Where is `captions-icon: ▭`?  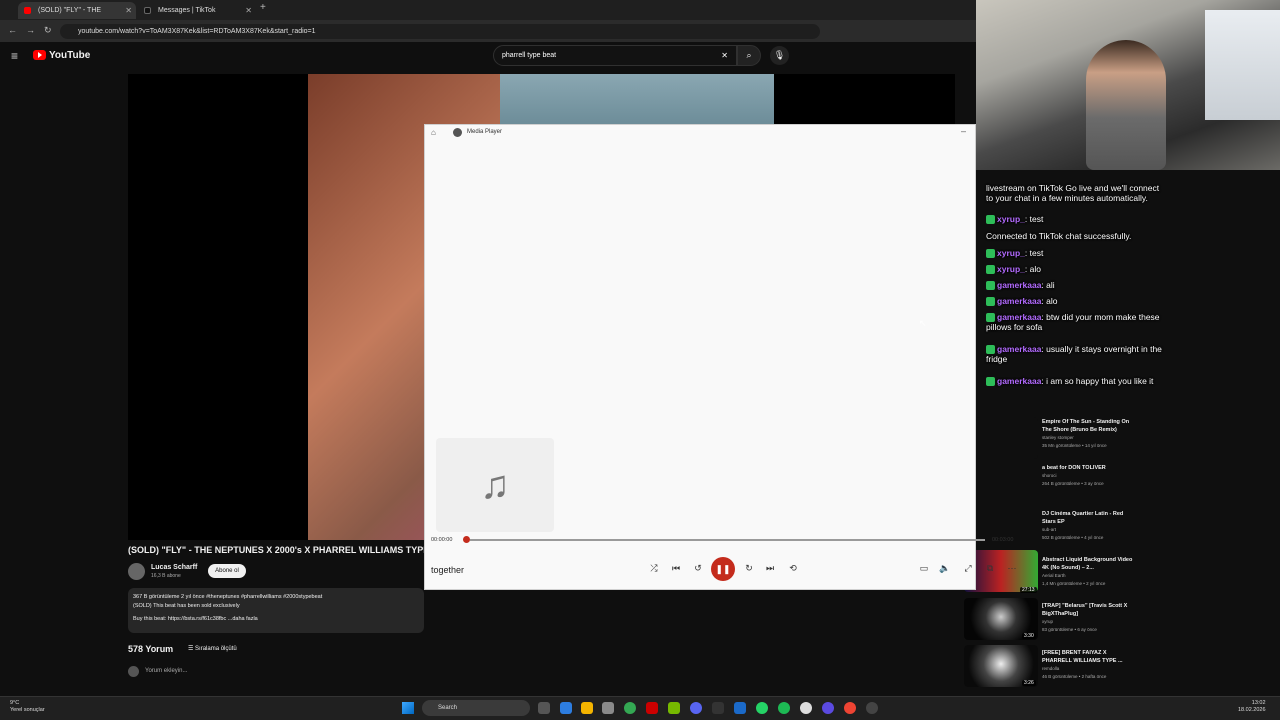
captions-icon: ▭ is located at coordinates (924, 568).